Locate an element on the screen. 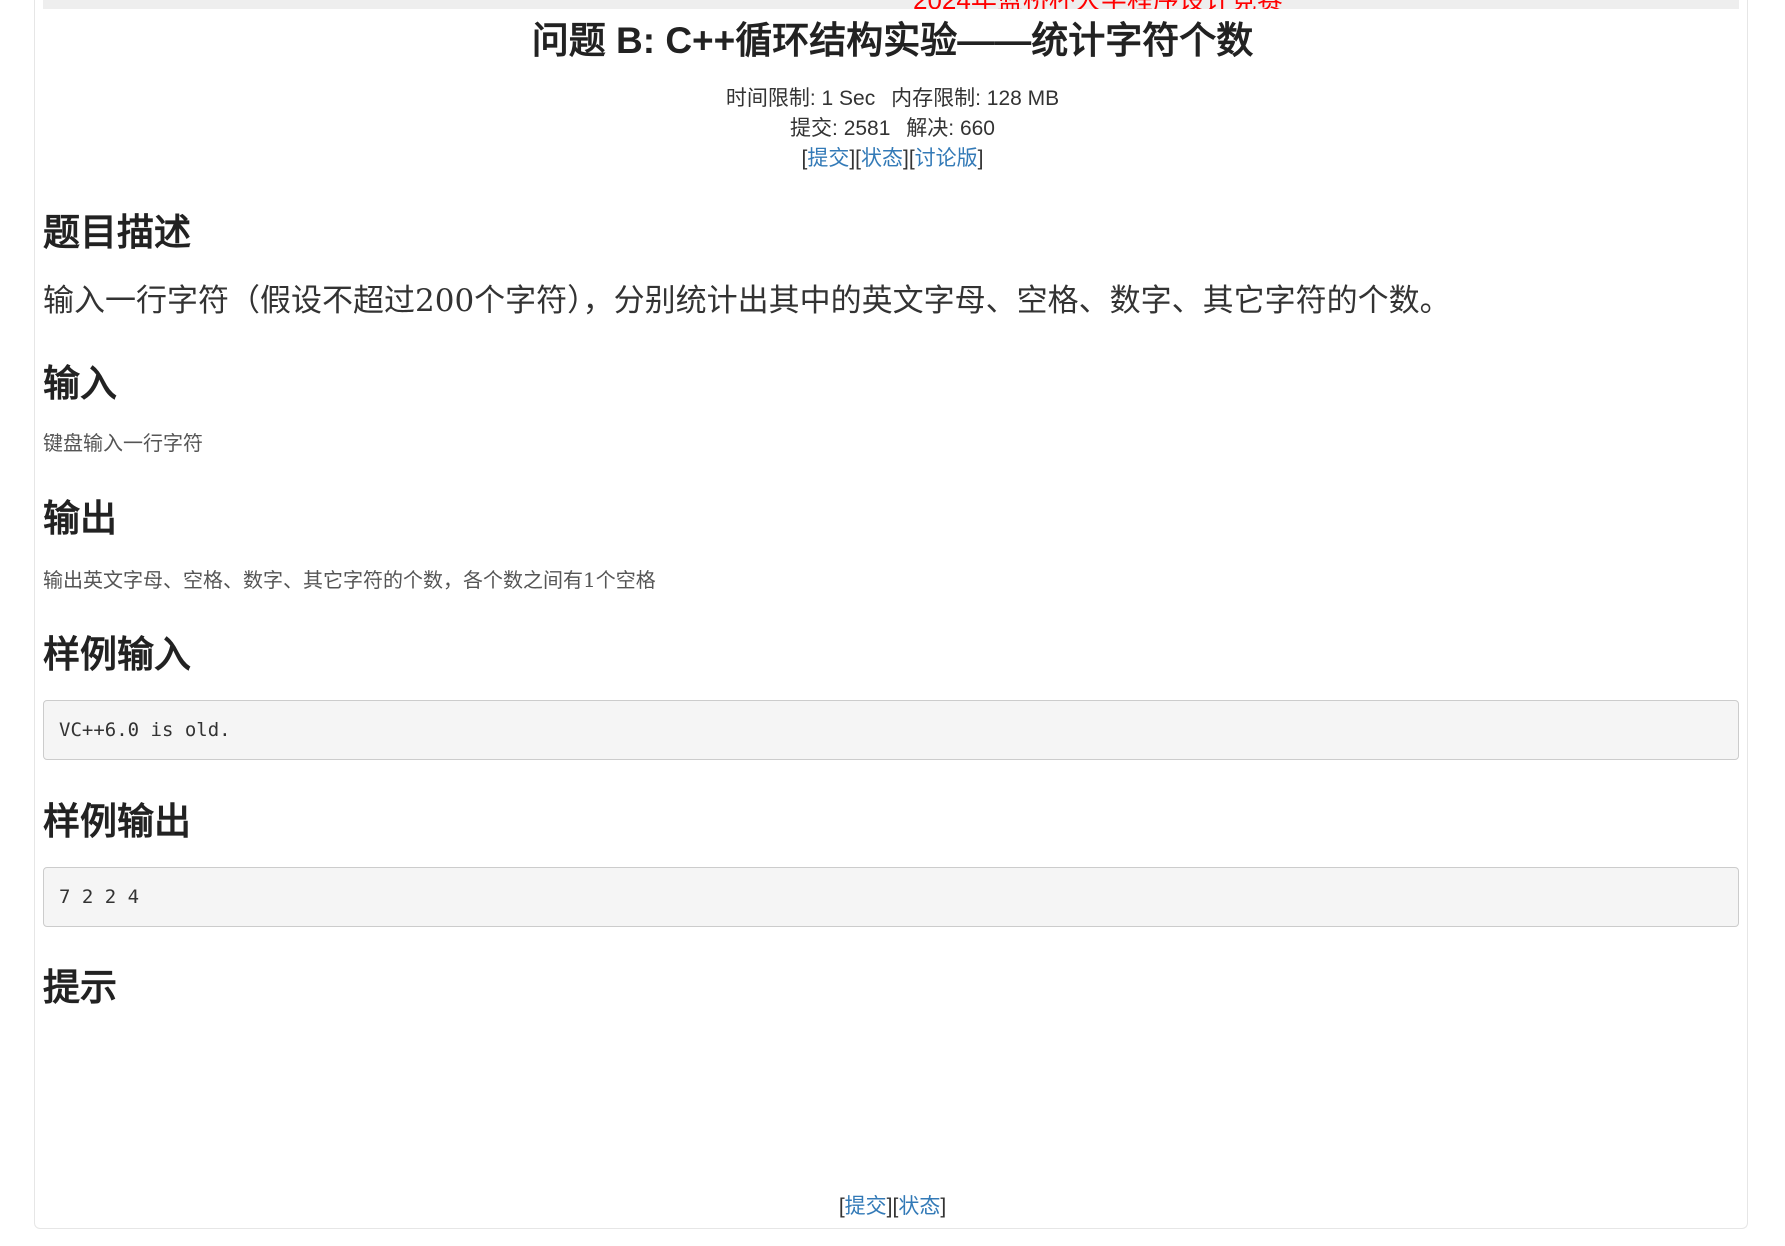 Image resolution: width=1785 pixels, height=1246 pixels. time-limit-label: 时间限制: is located at coordinates (770, 98).